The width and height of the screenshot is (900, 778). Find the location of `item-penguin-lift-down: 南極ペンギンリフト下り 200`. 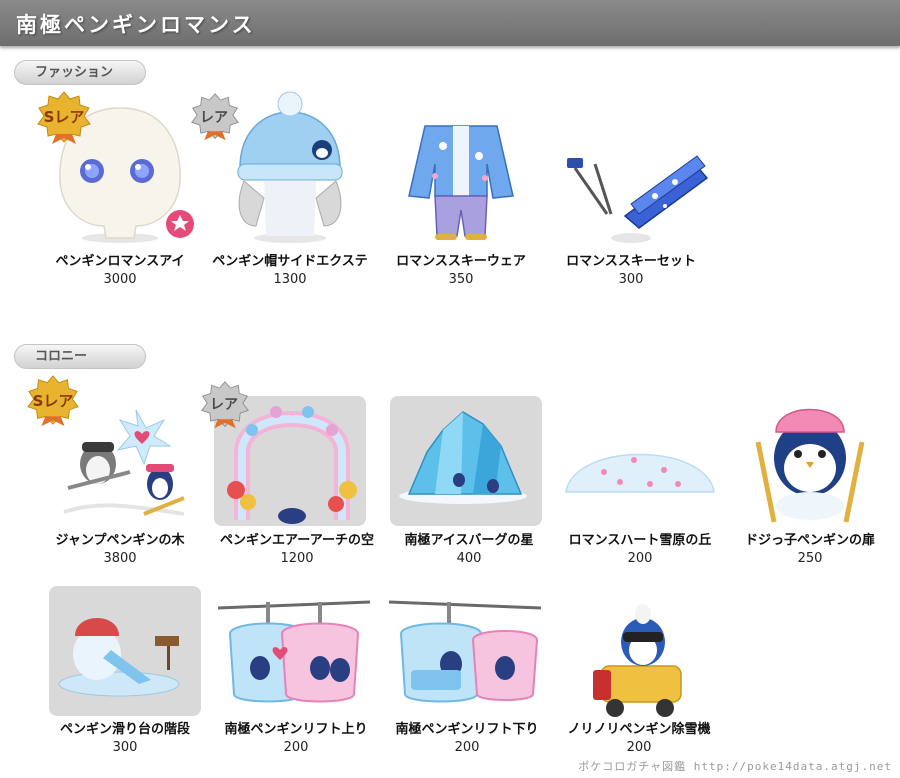

item-penguin-lift-down: 南極ペンギンリフト下り 200 is located at coordinates (467, 669).